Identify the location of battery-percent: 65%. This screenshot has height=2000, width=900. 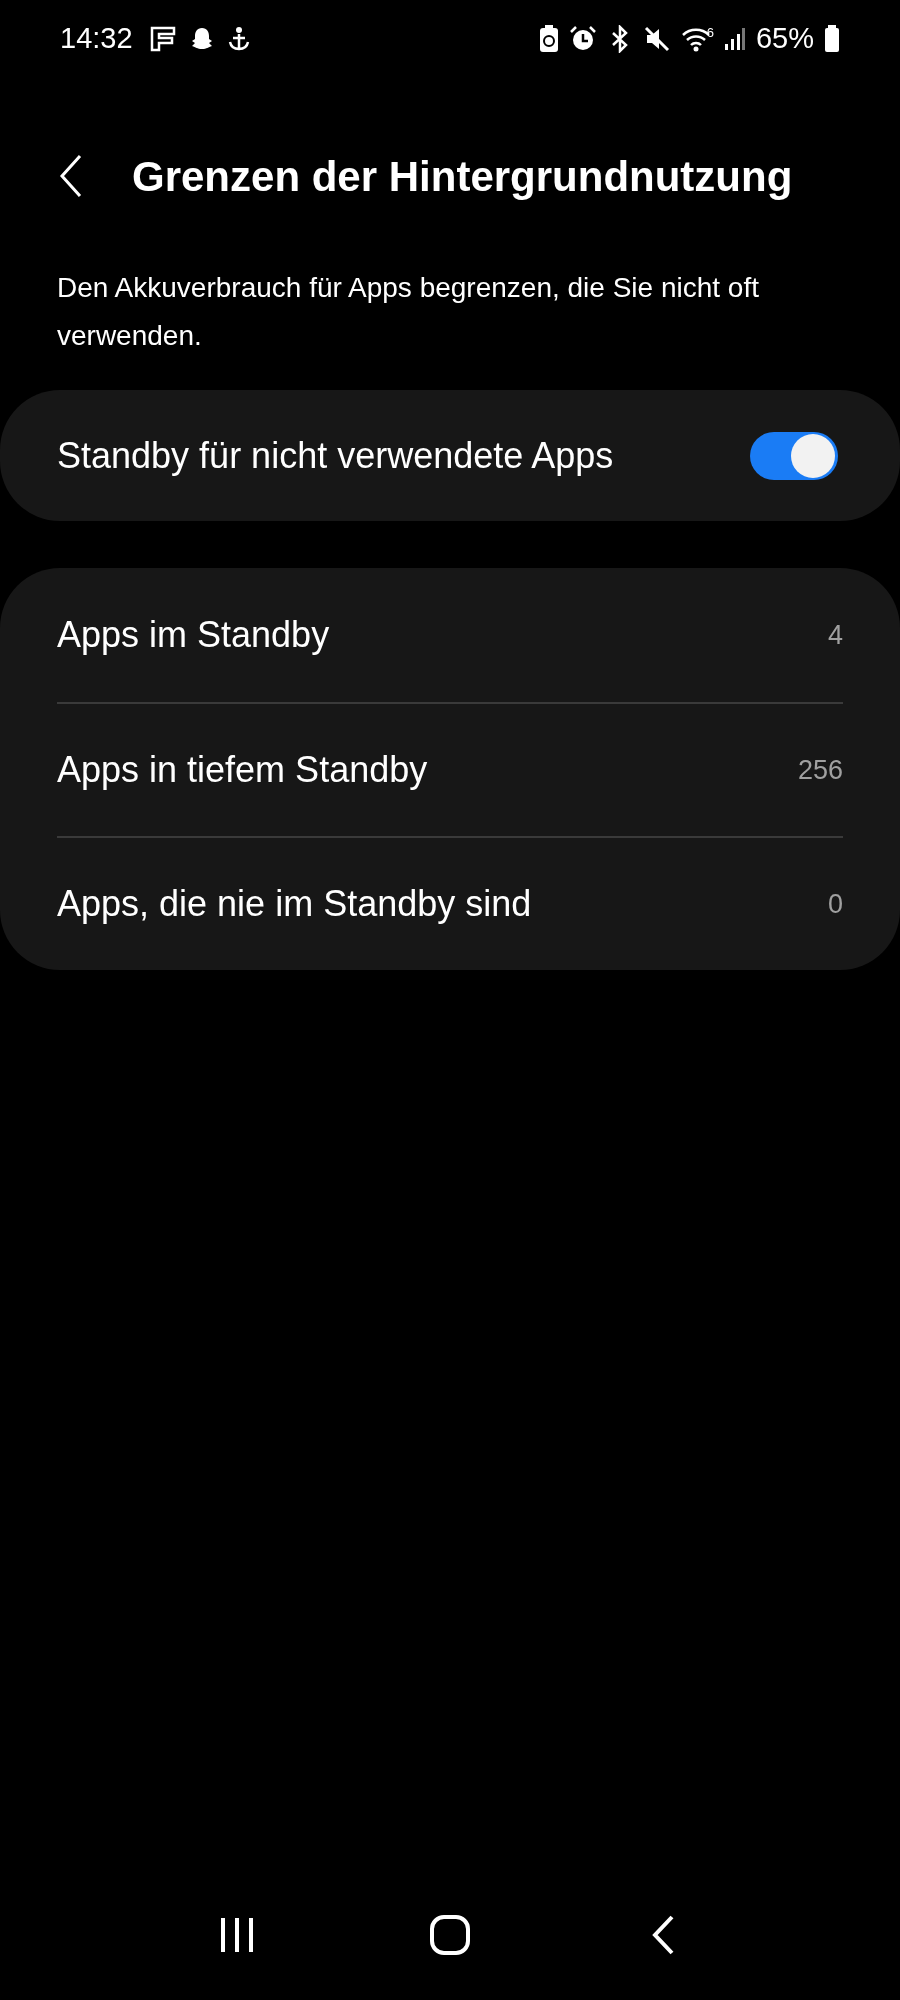
(784, 39).